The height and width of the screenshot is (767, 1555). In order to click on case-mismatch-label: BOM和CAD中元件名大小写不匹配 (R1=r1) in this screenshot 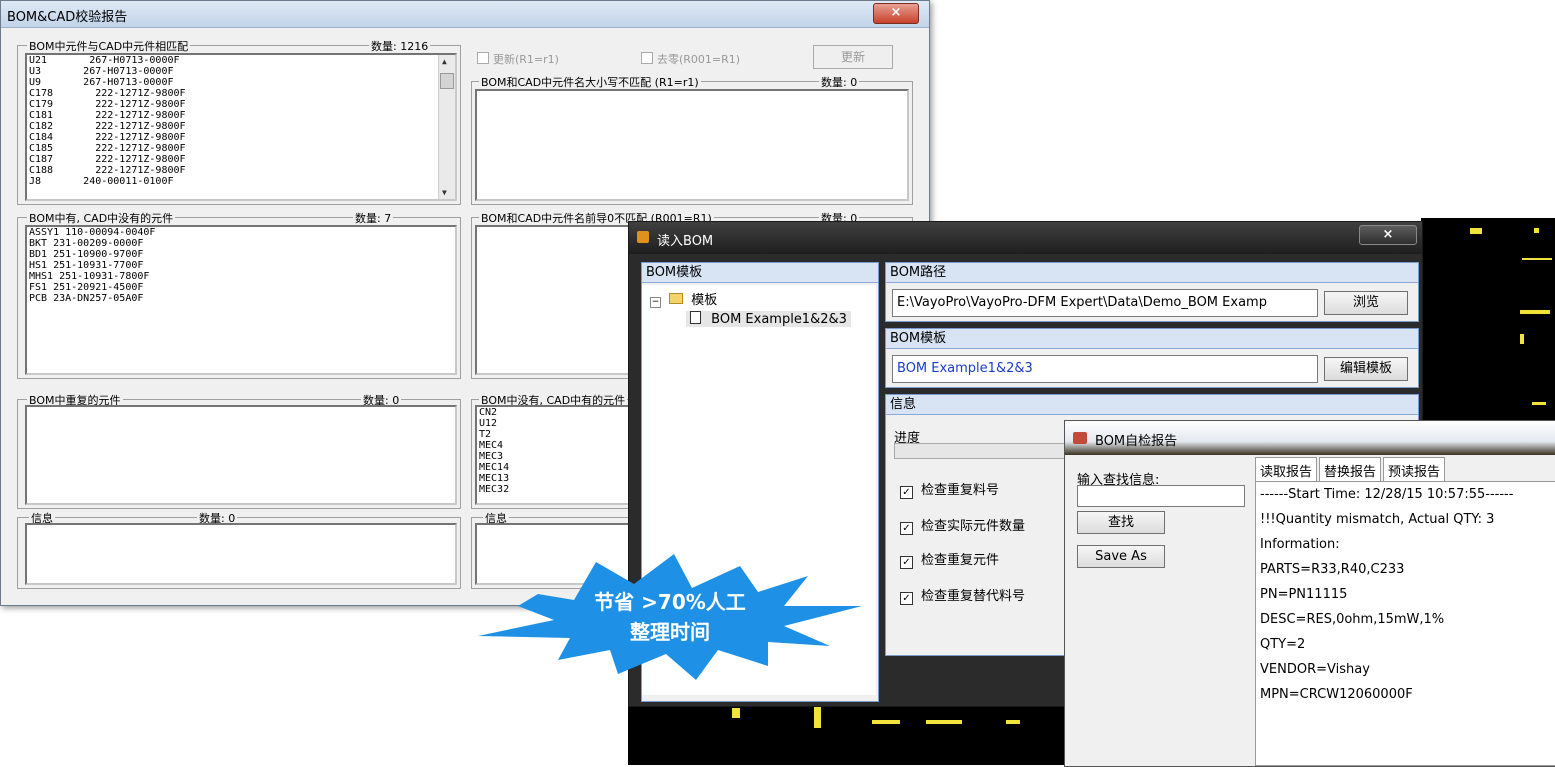, I will do `click(590, 82)`.